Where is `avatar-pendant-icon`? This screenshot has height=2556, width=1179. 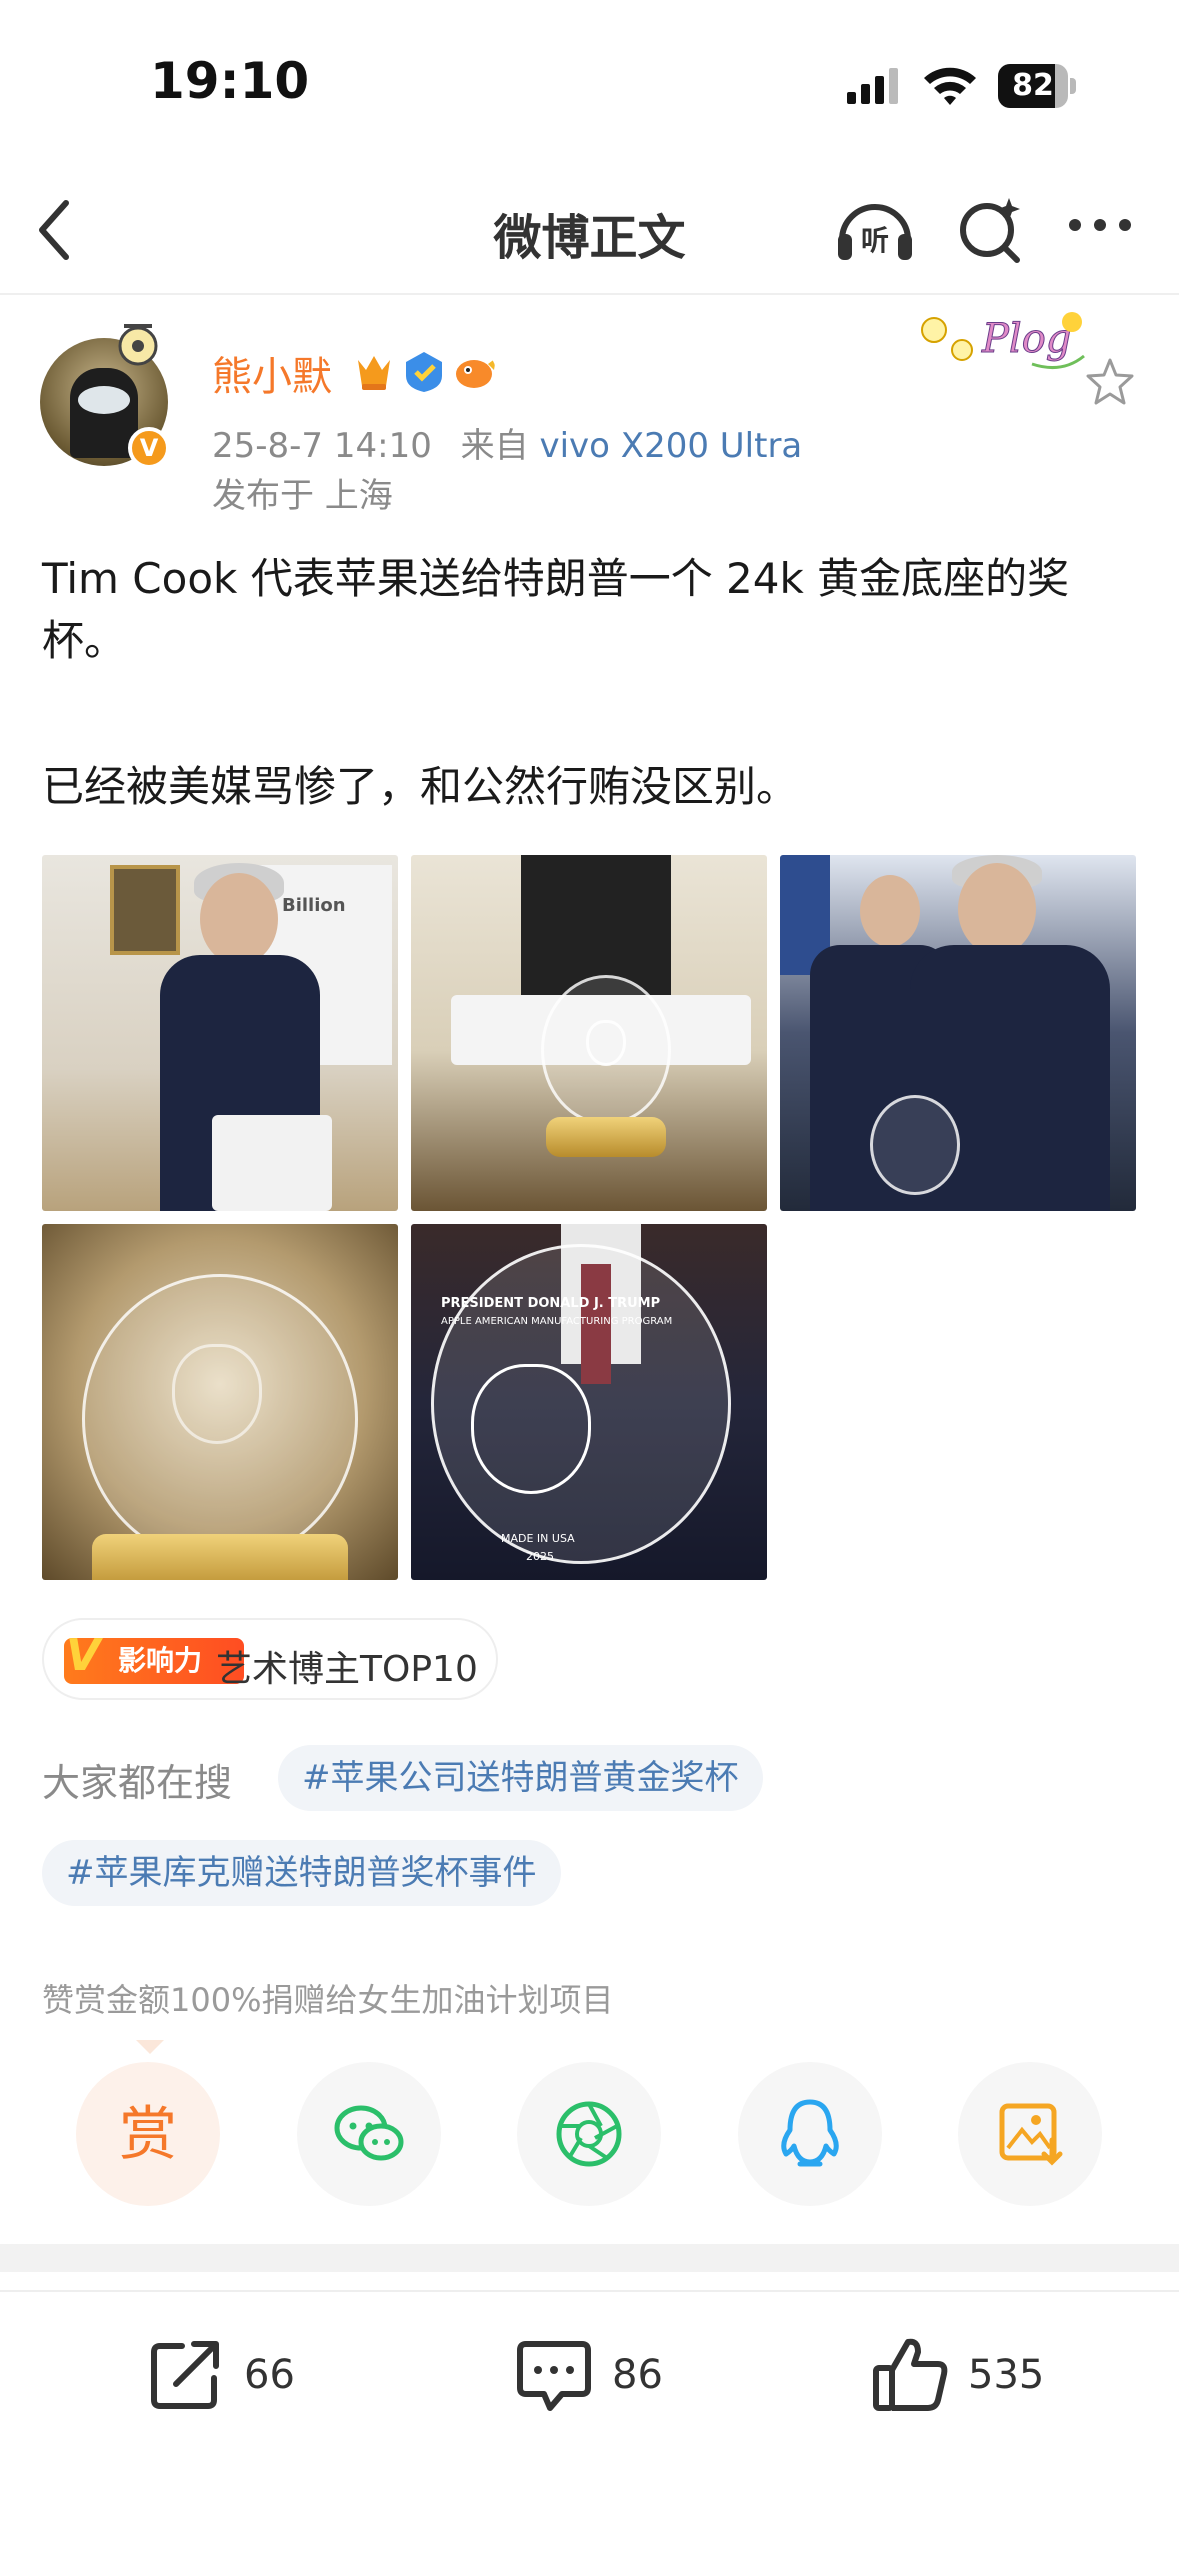
avatar-pendant-icon is located at coordinates (138, 345).